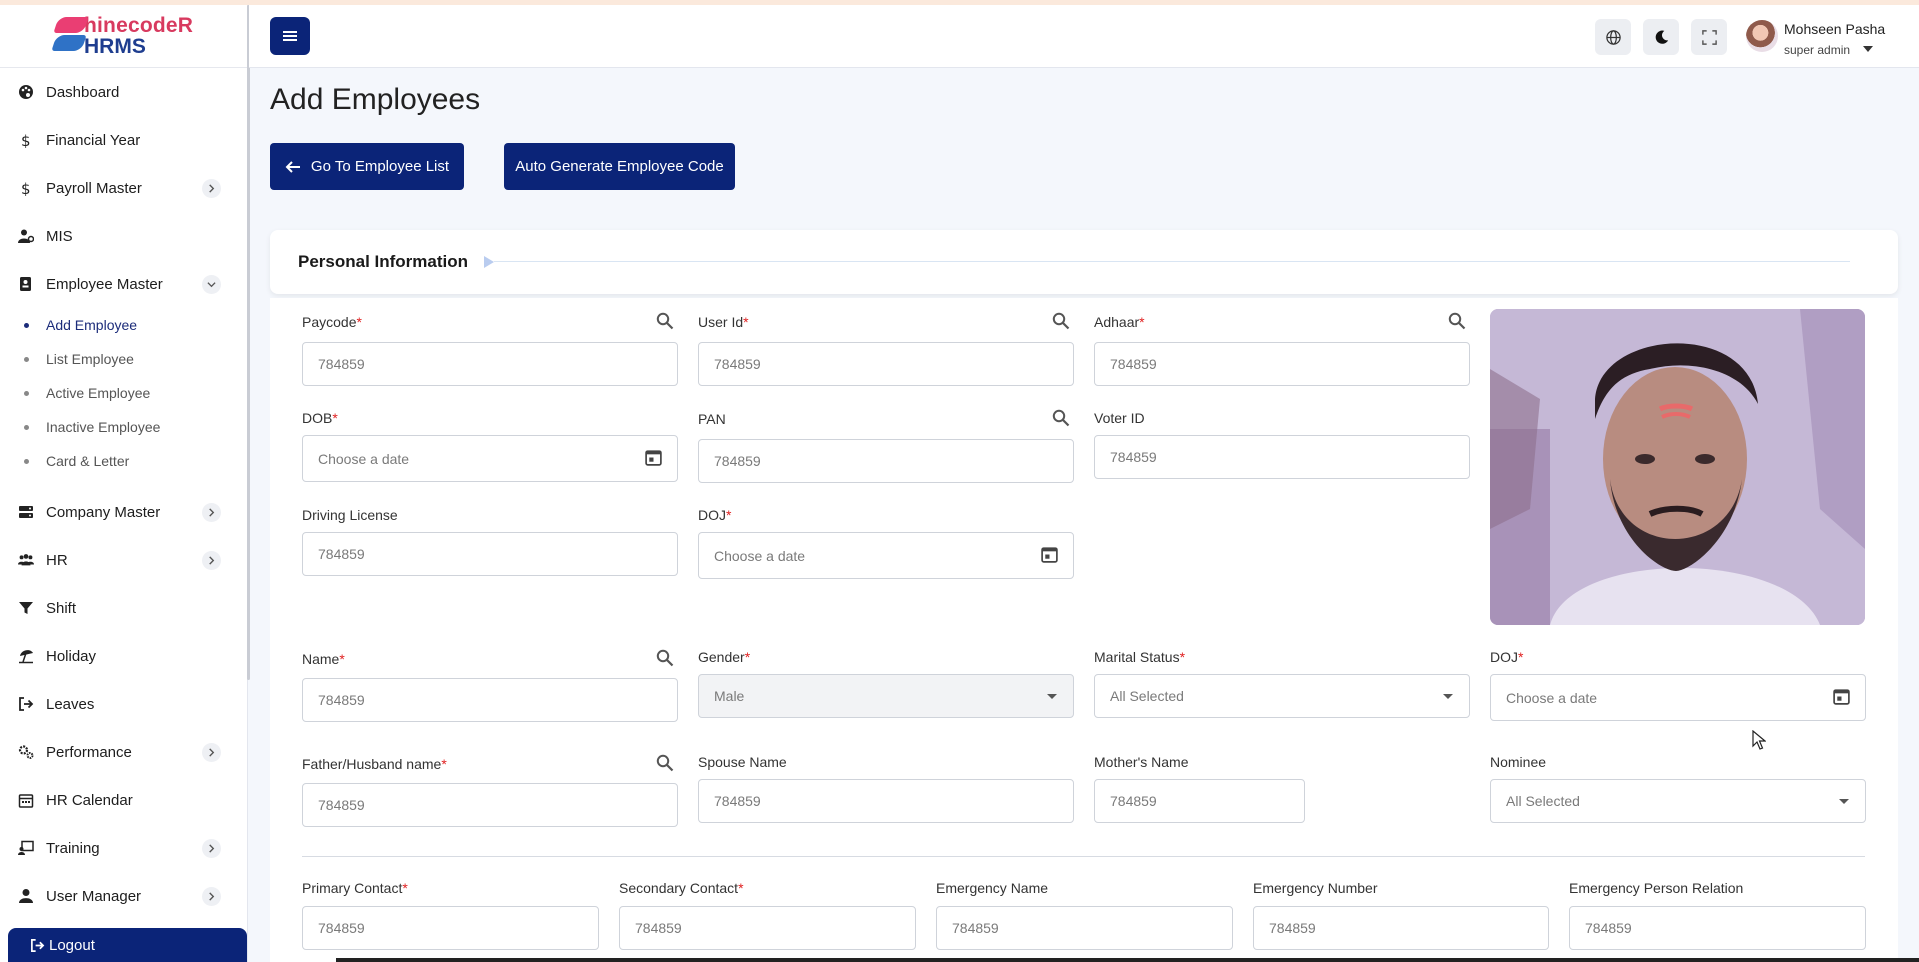 This screenshot has height=962, width=1919. I want to click on sidebar-item-company-master: Company Master, so click(123, 512).